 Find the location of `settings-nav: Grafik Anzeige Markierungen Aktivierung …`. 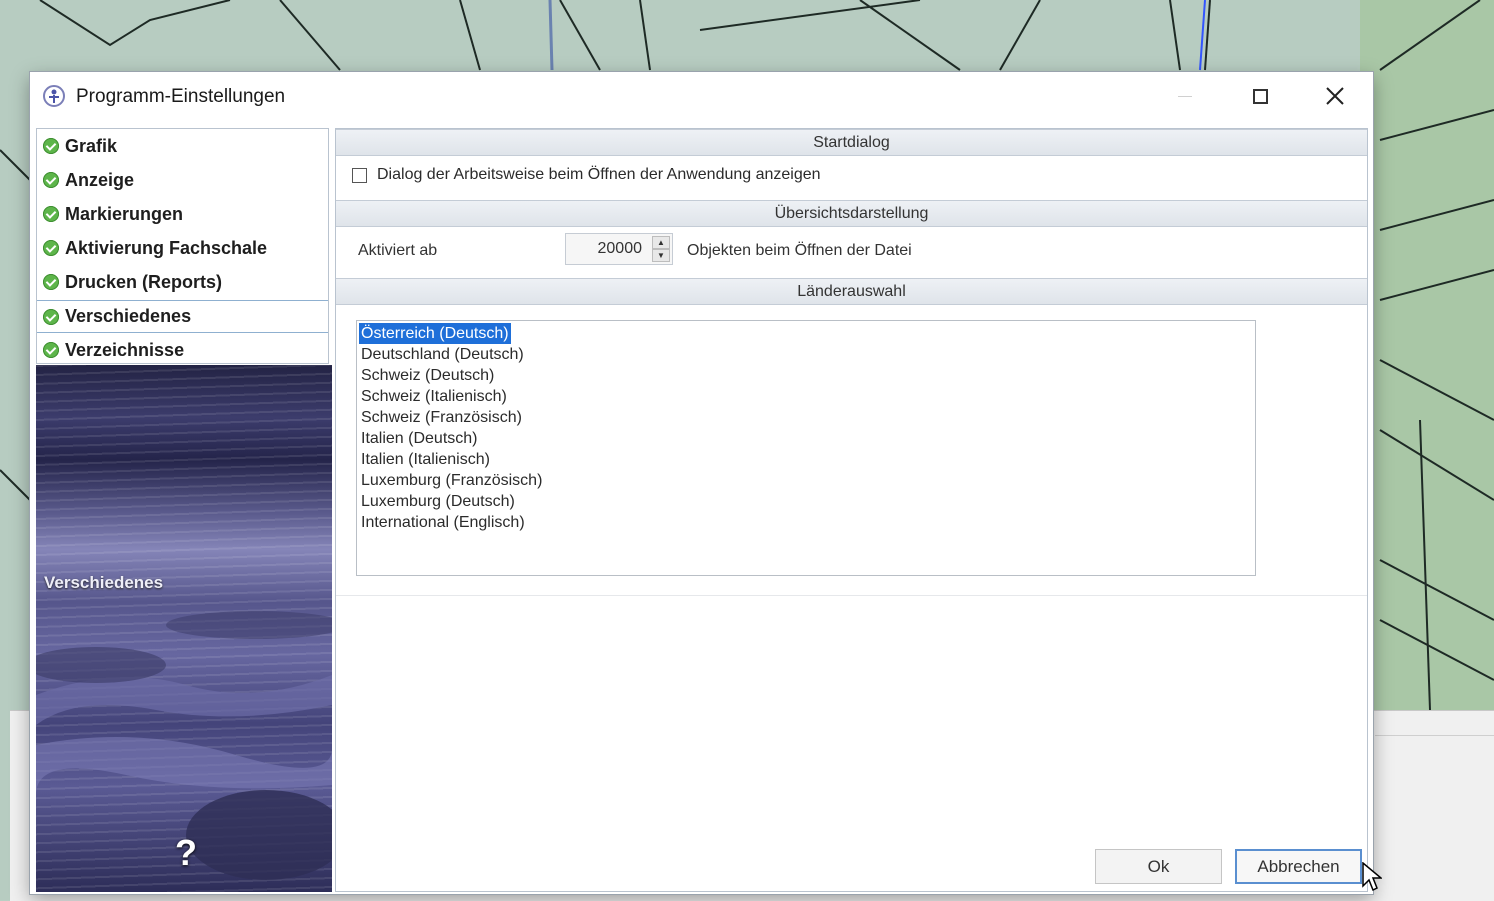

settings-nav: Grafik Anzeige Markierungen Aktivierung … is located at coordinates (182, 246).